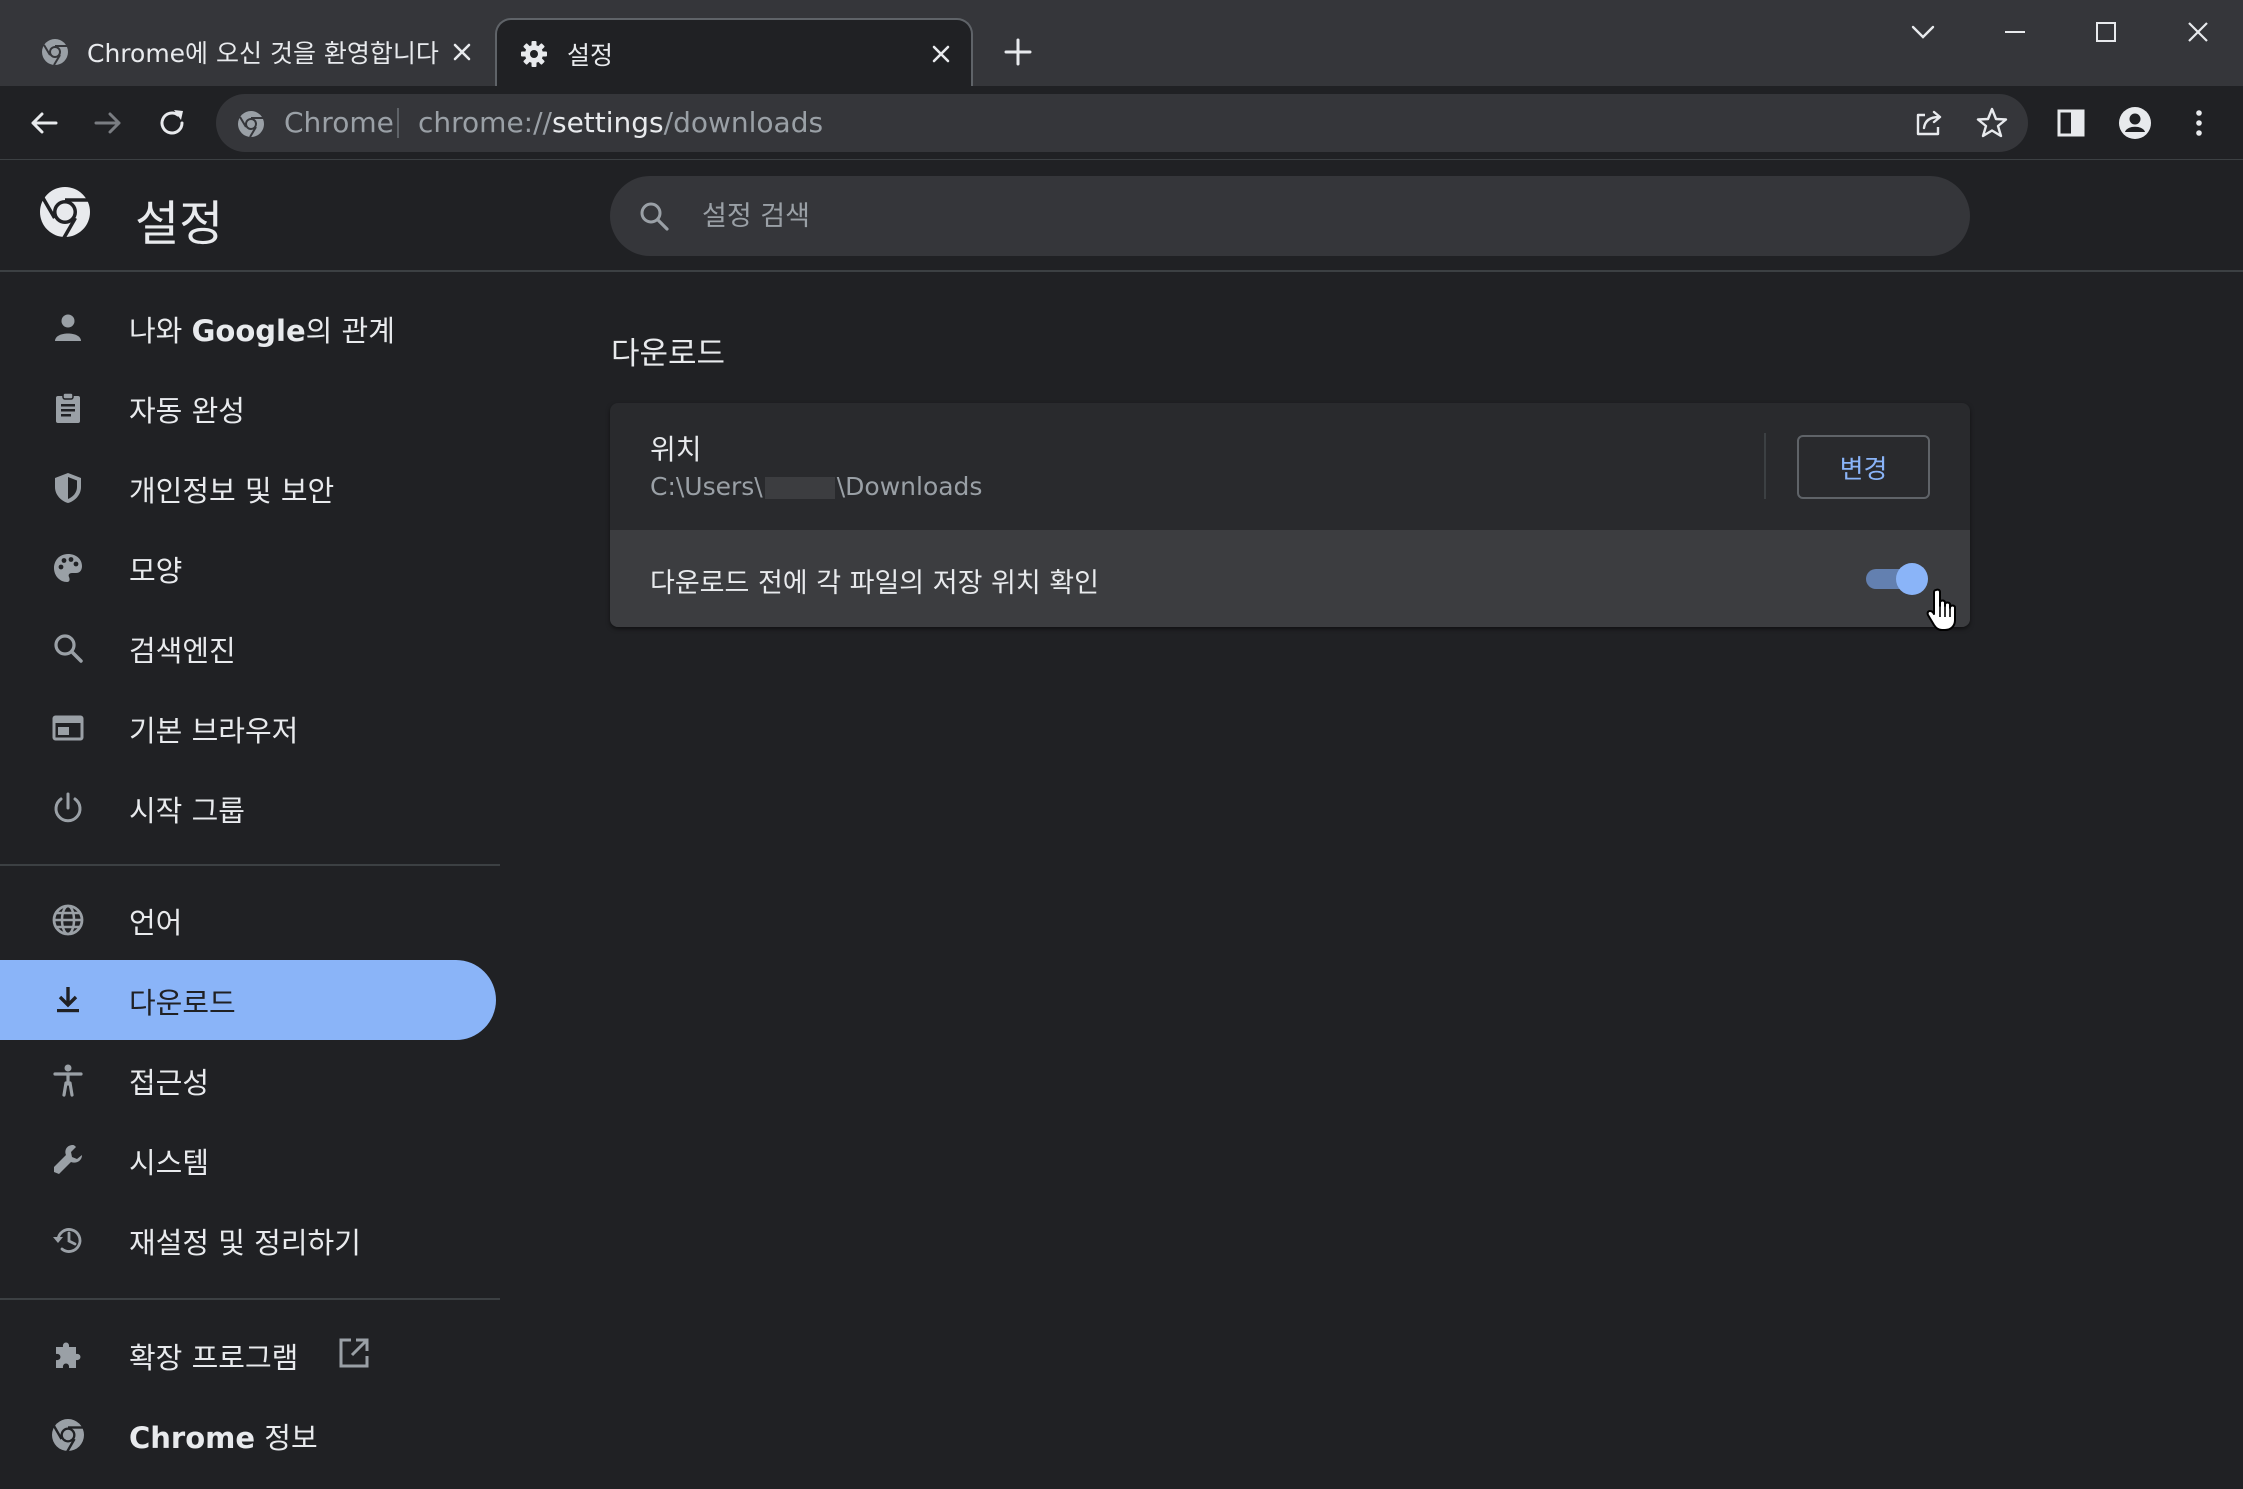  Describe the element at coordinates (607, 122) in the screenshot. I see `url-host: settings` at that location.